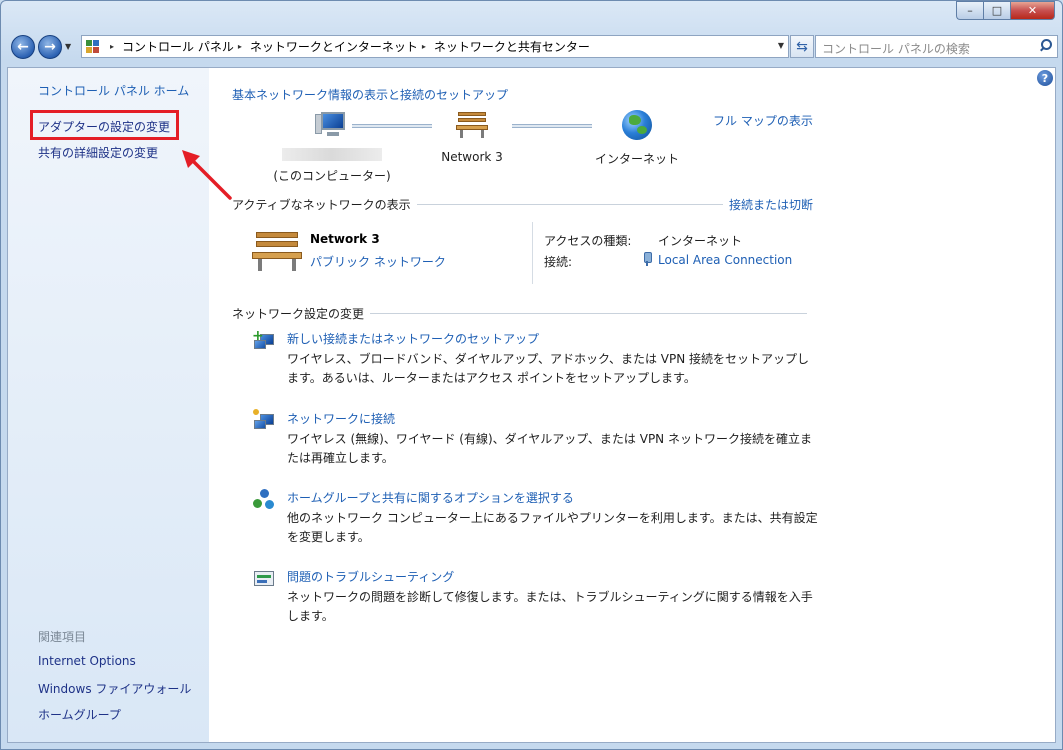 This screenshot has height=750, width=1063. Describe the element at coordinates (1045, 78) in the screenshot. I see `help-icon: ?` at that location.